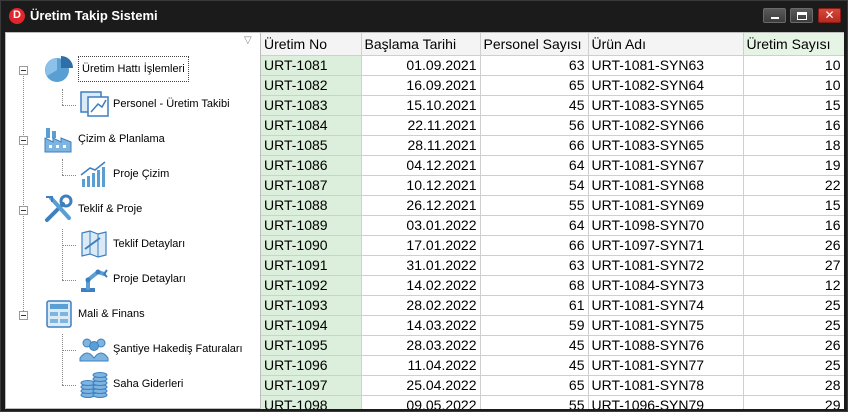 The width and height of the screenshot is (848, 412). Describe the element at coordinates (829, 15) in the screenshot. I see `close-button: ✕` at that location.